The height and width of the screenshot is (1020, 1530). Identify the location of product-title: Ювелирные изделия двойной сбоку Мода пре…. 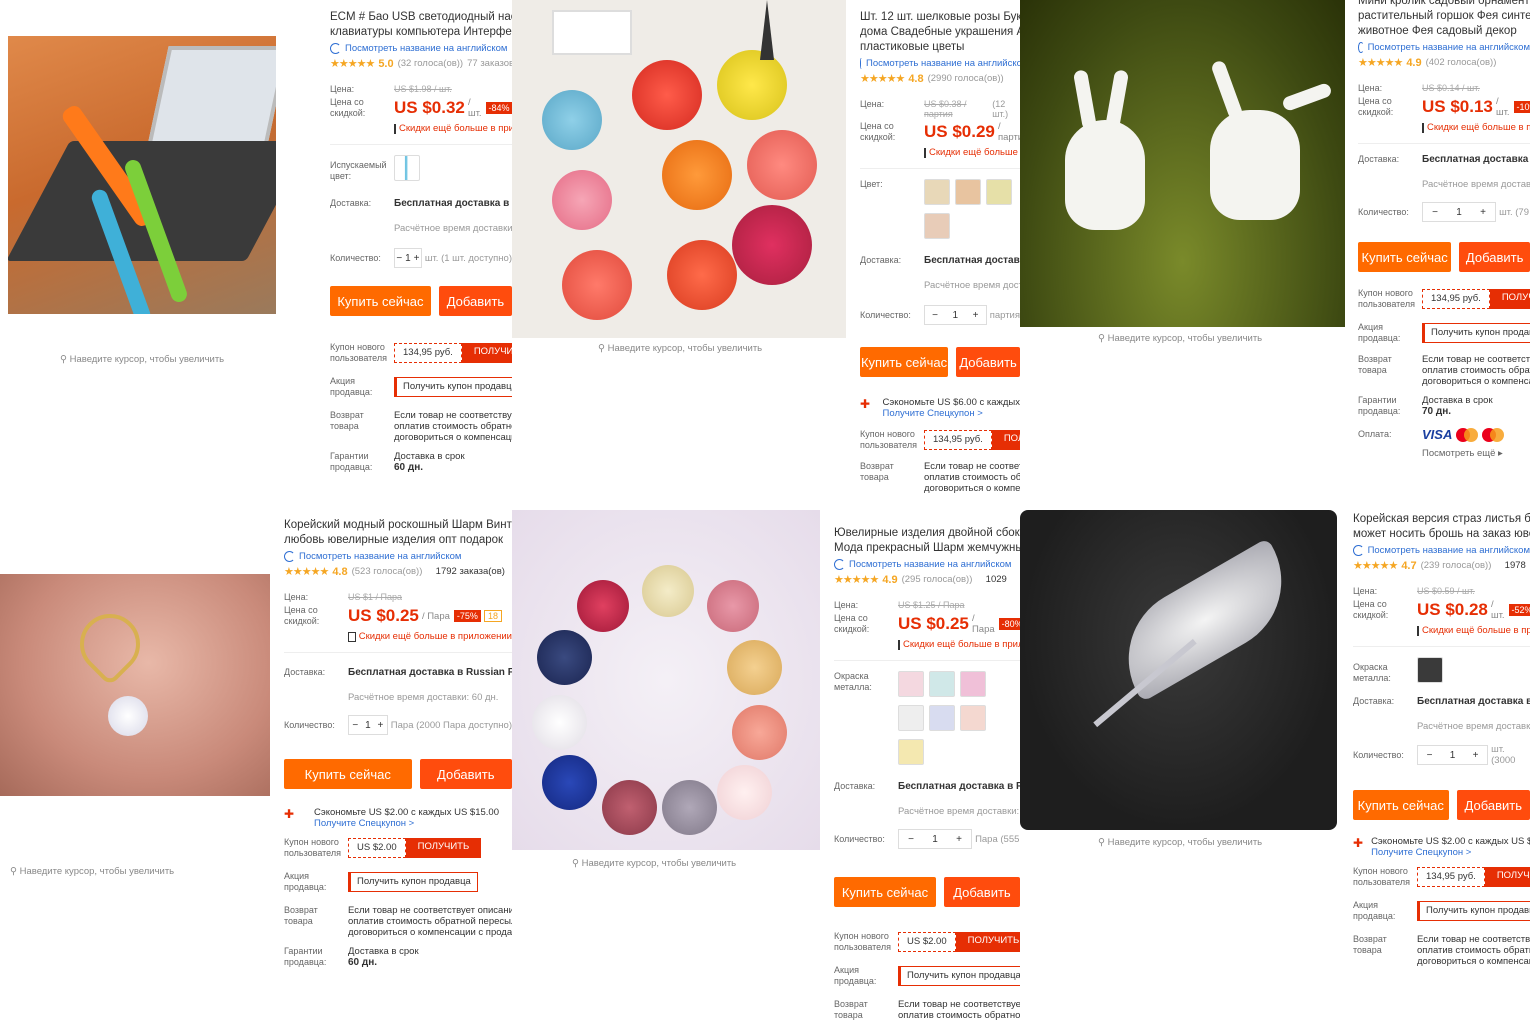
(927, 541).